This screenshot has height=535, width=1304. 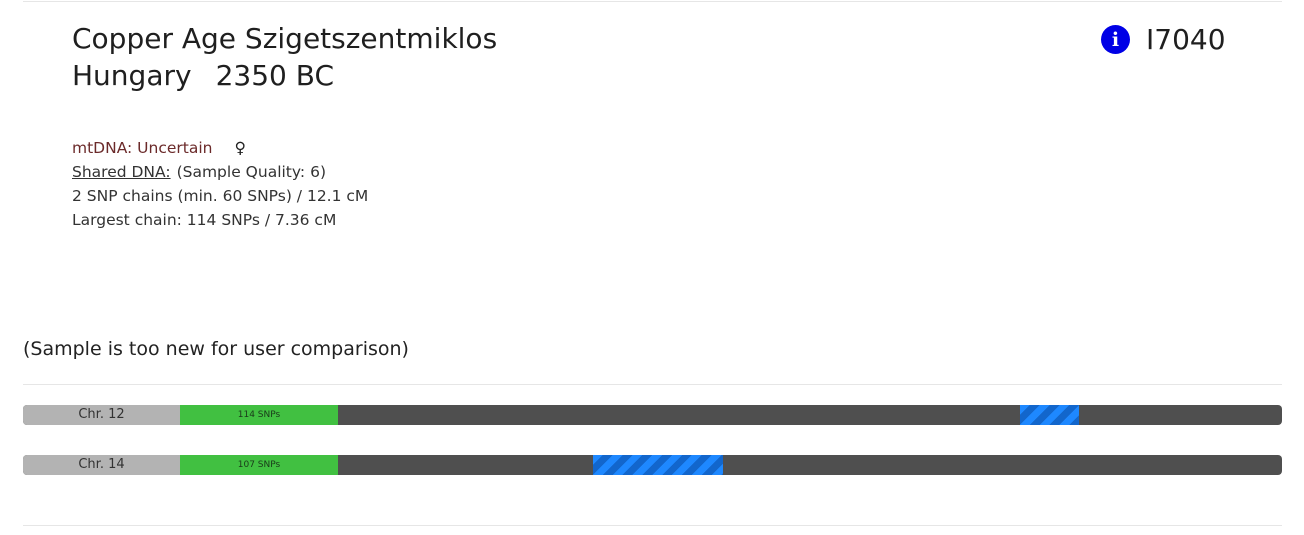 What do you see at coordinates (101, 465) in the screenshot?
I see `chromosome-label: Chr. 14` at bounding box center [101, 465].